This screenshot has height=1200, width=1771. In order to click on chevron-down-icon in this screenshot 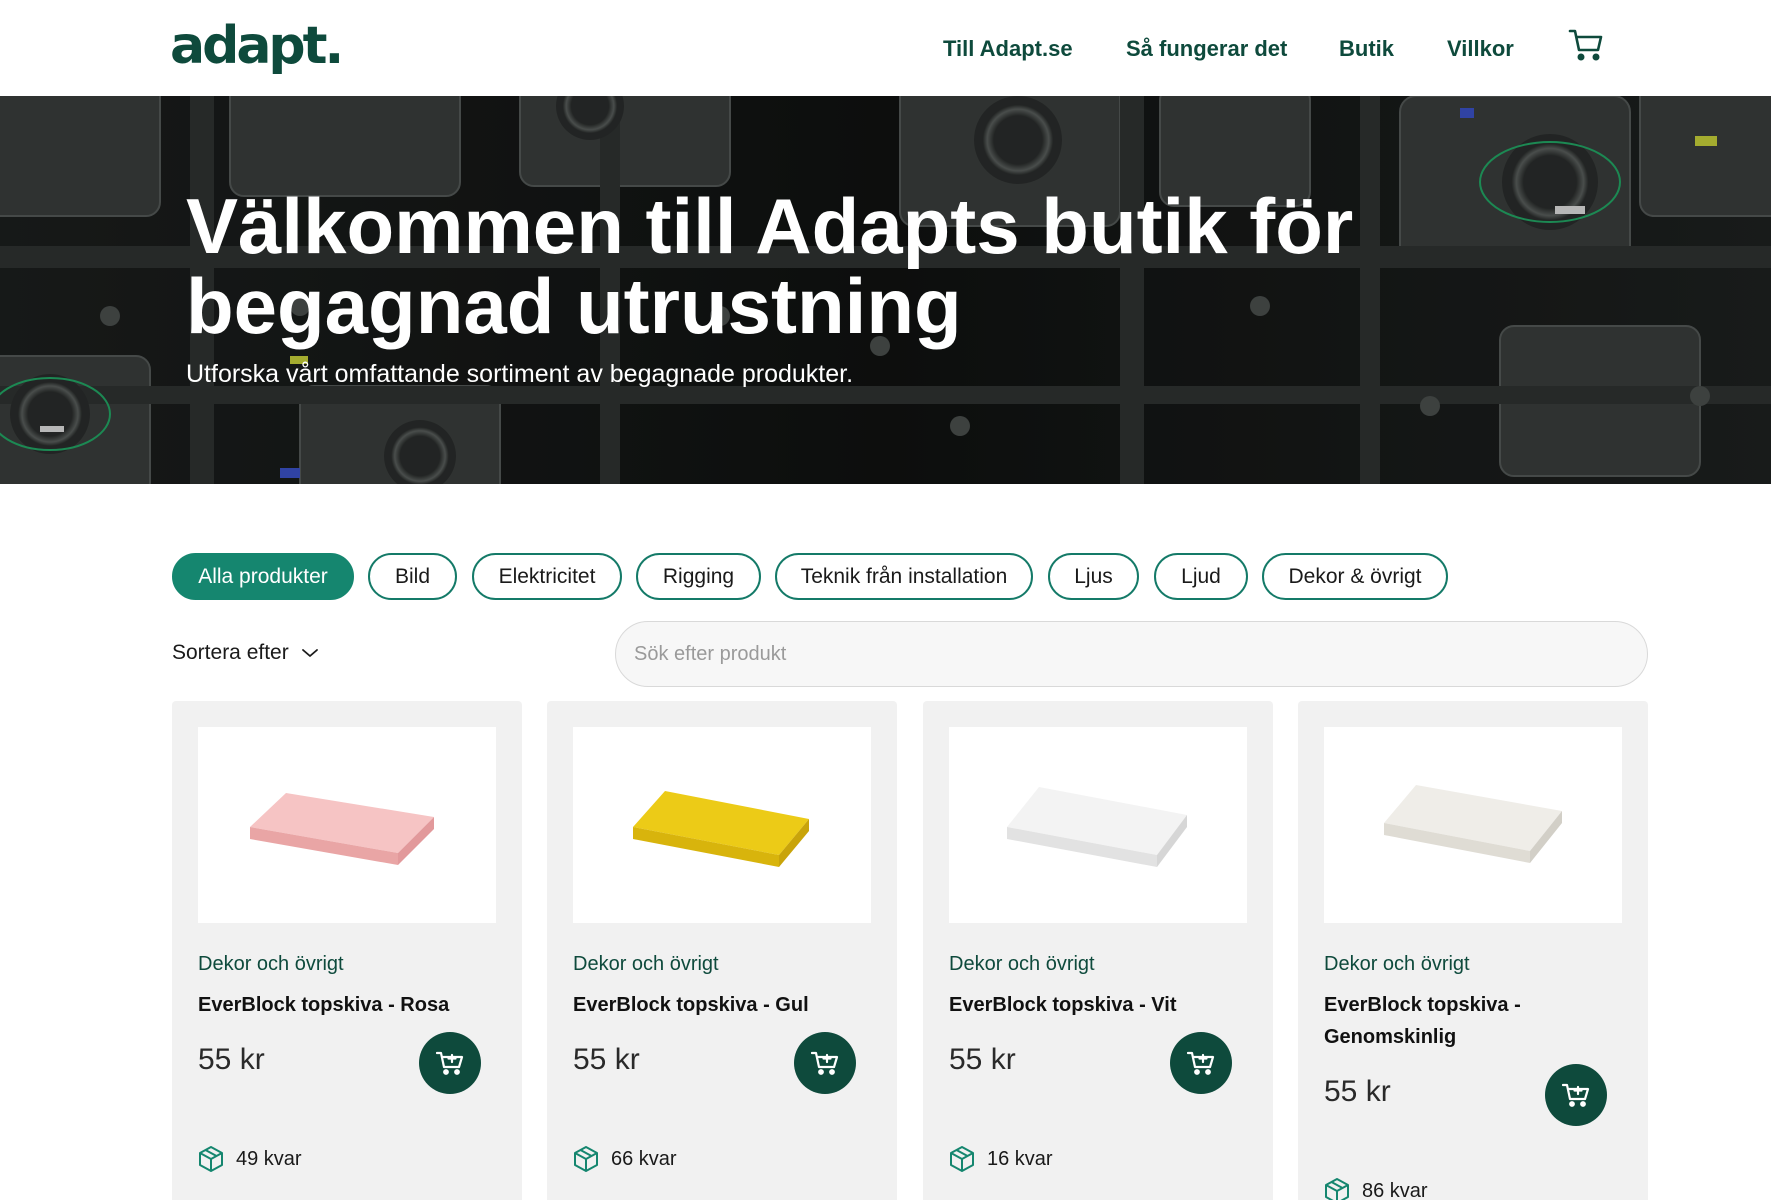, I will do `click(309, 653)`.